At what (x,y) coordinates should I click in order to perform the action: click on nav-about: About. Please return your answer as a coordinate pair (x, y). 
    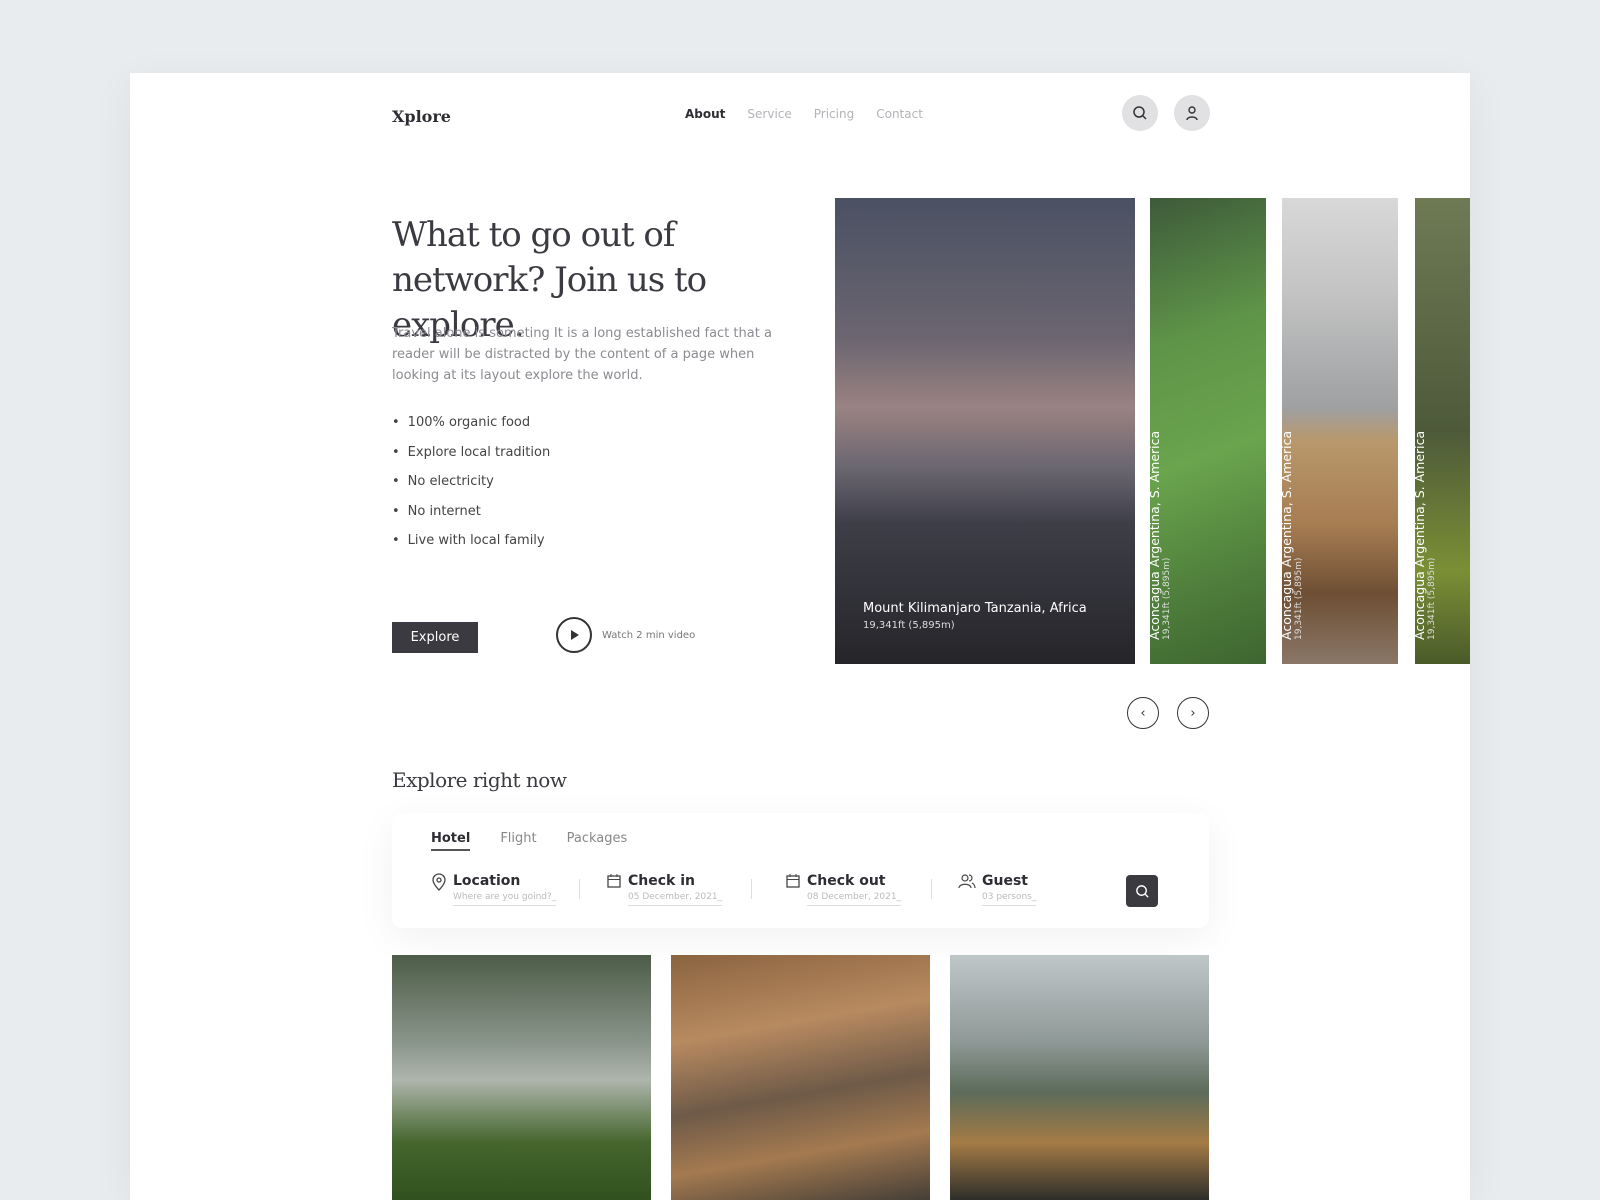
    Looking at the image, I should click on (705, 114).